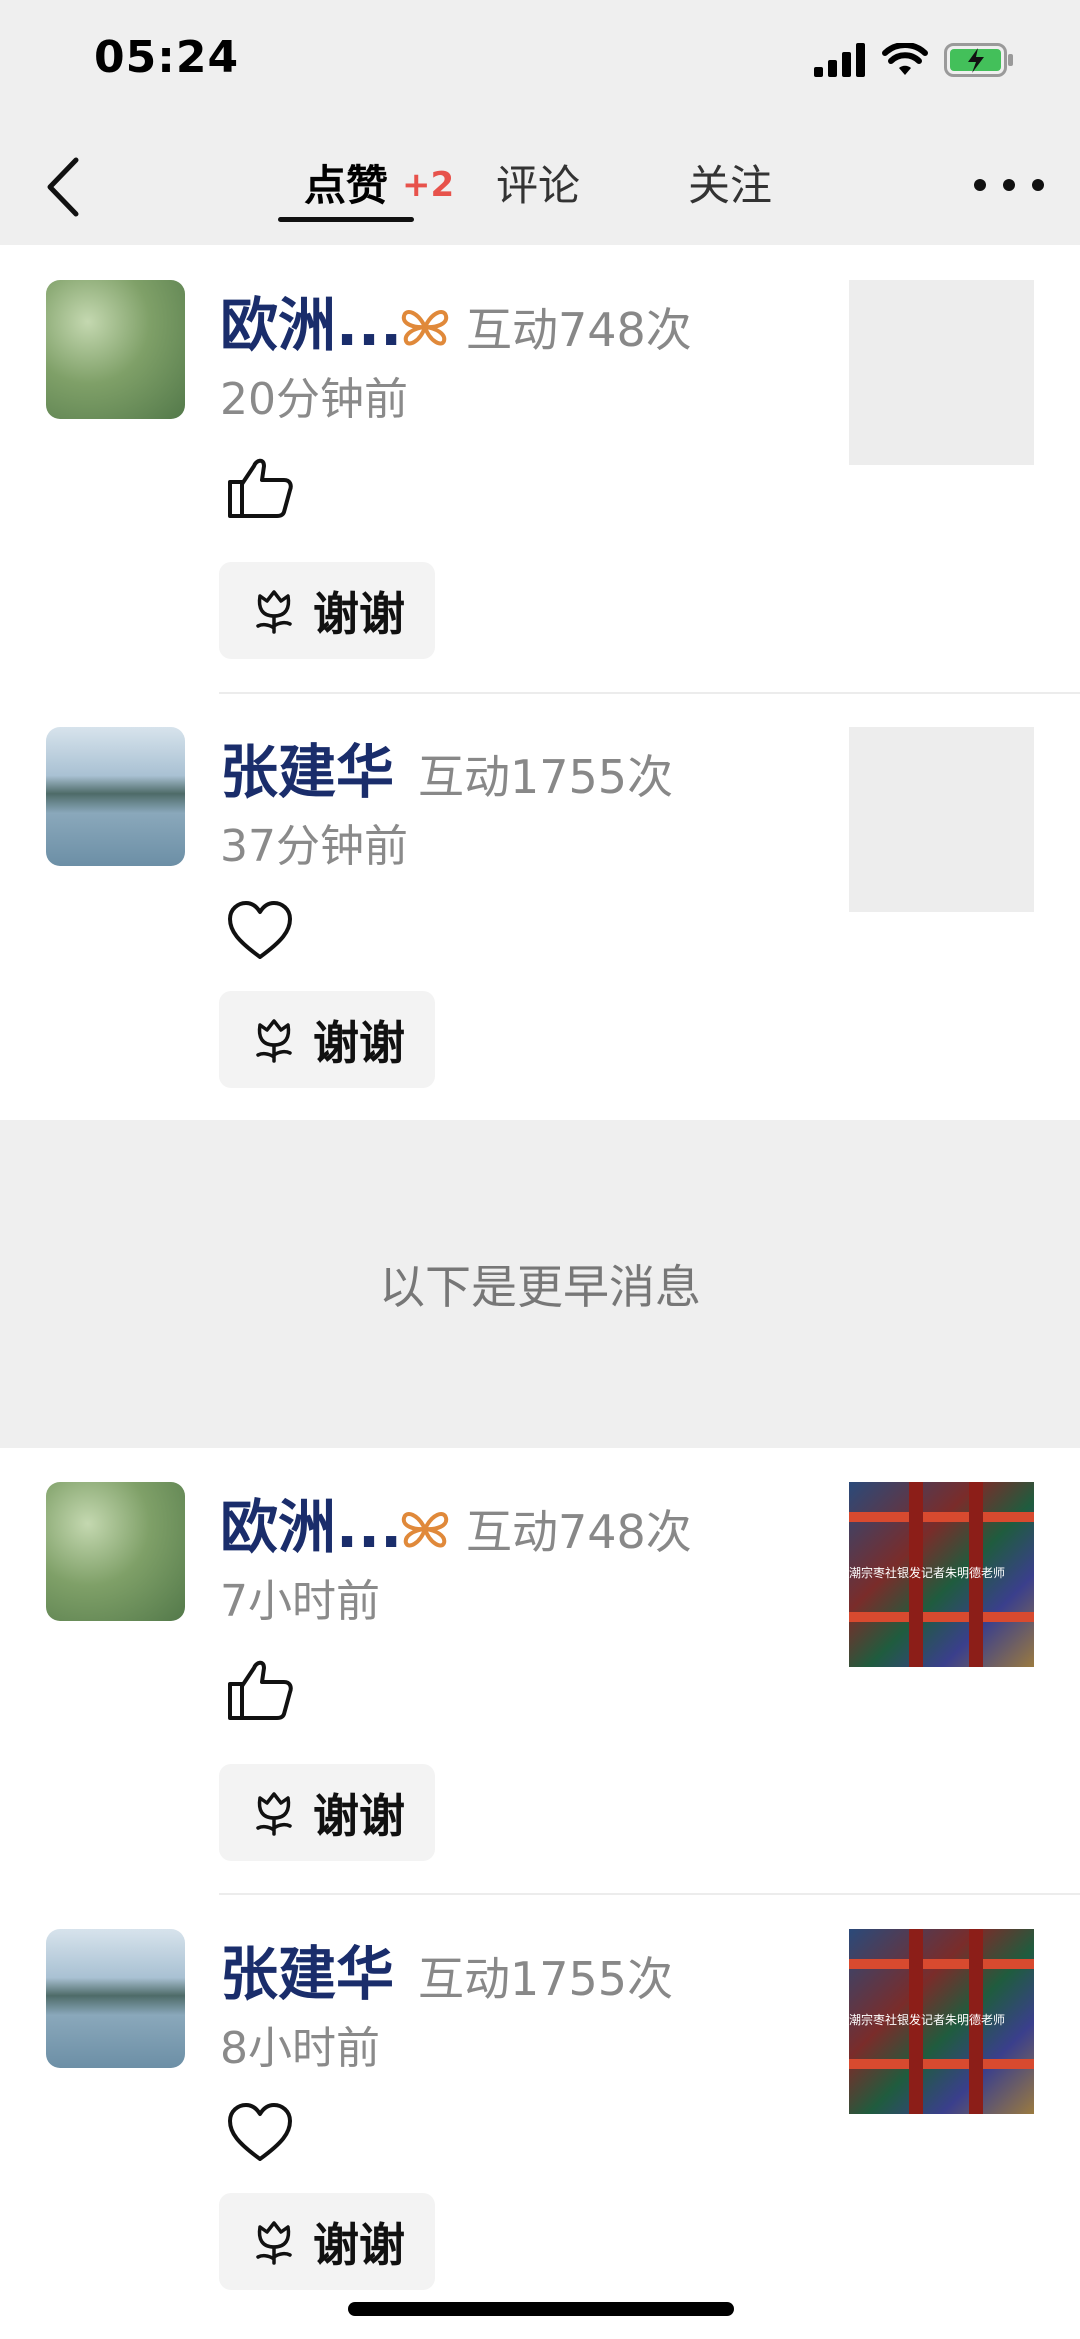 The width and height of the screenshot is (1080, 2339). I want to click on tab-follow: 关注, so click(730, 186).